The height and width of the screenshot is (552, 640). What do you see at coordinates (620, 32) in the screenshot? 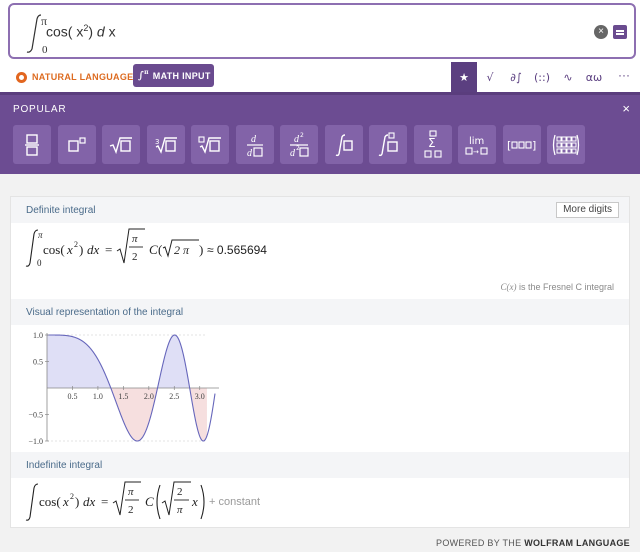
I see `compute-button` at bounding box center [620, 32].